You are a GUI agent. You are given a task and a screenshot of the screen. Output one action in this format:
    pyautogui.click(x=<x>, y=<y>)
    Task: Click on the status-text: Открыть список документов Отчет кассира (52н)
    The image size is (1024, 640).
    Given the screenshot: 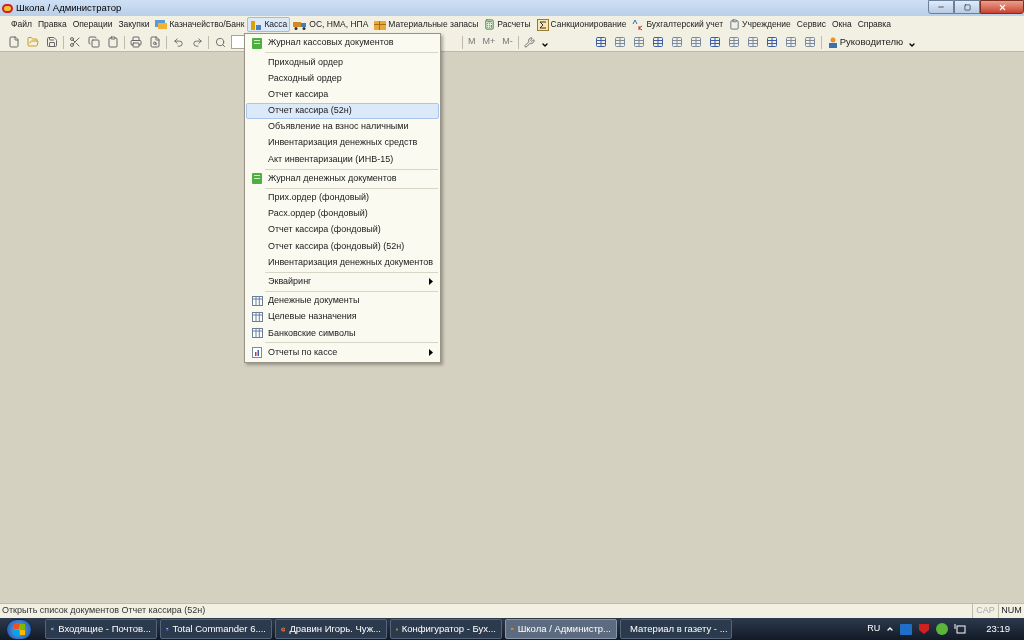 What is the action you would take?
    pyautogui.click(x=104, y=611)
    